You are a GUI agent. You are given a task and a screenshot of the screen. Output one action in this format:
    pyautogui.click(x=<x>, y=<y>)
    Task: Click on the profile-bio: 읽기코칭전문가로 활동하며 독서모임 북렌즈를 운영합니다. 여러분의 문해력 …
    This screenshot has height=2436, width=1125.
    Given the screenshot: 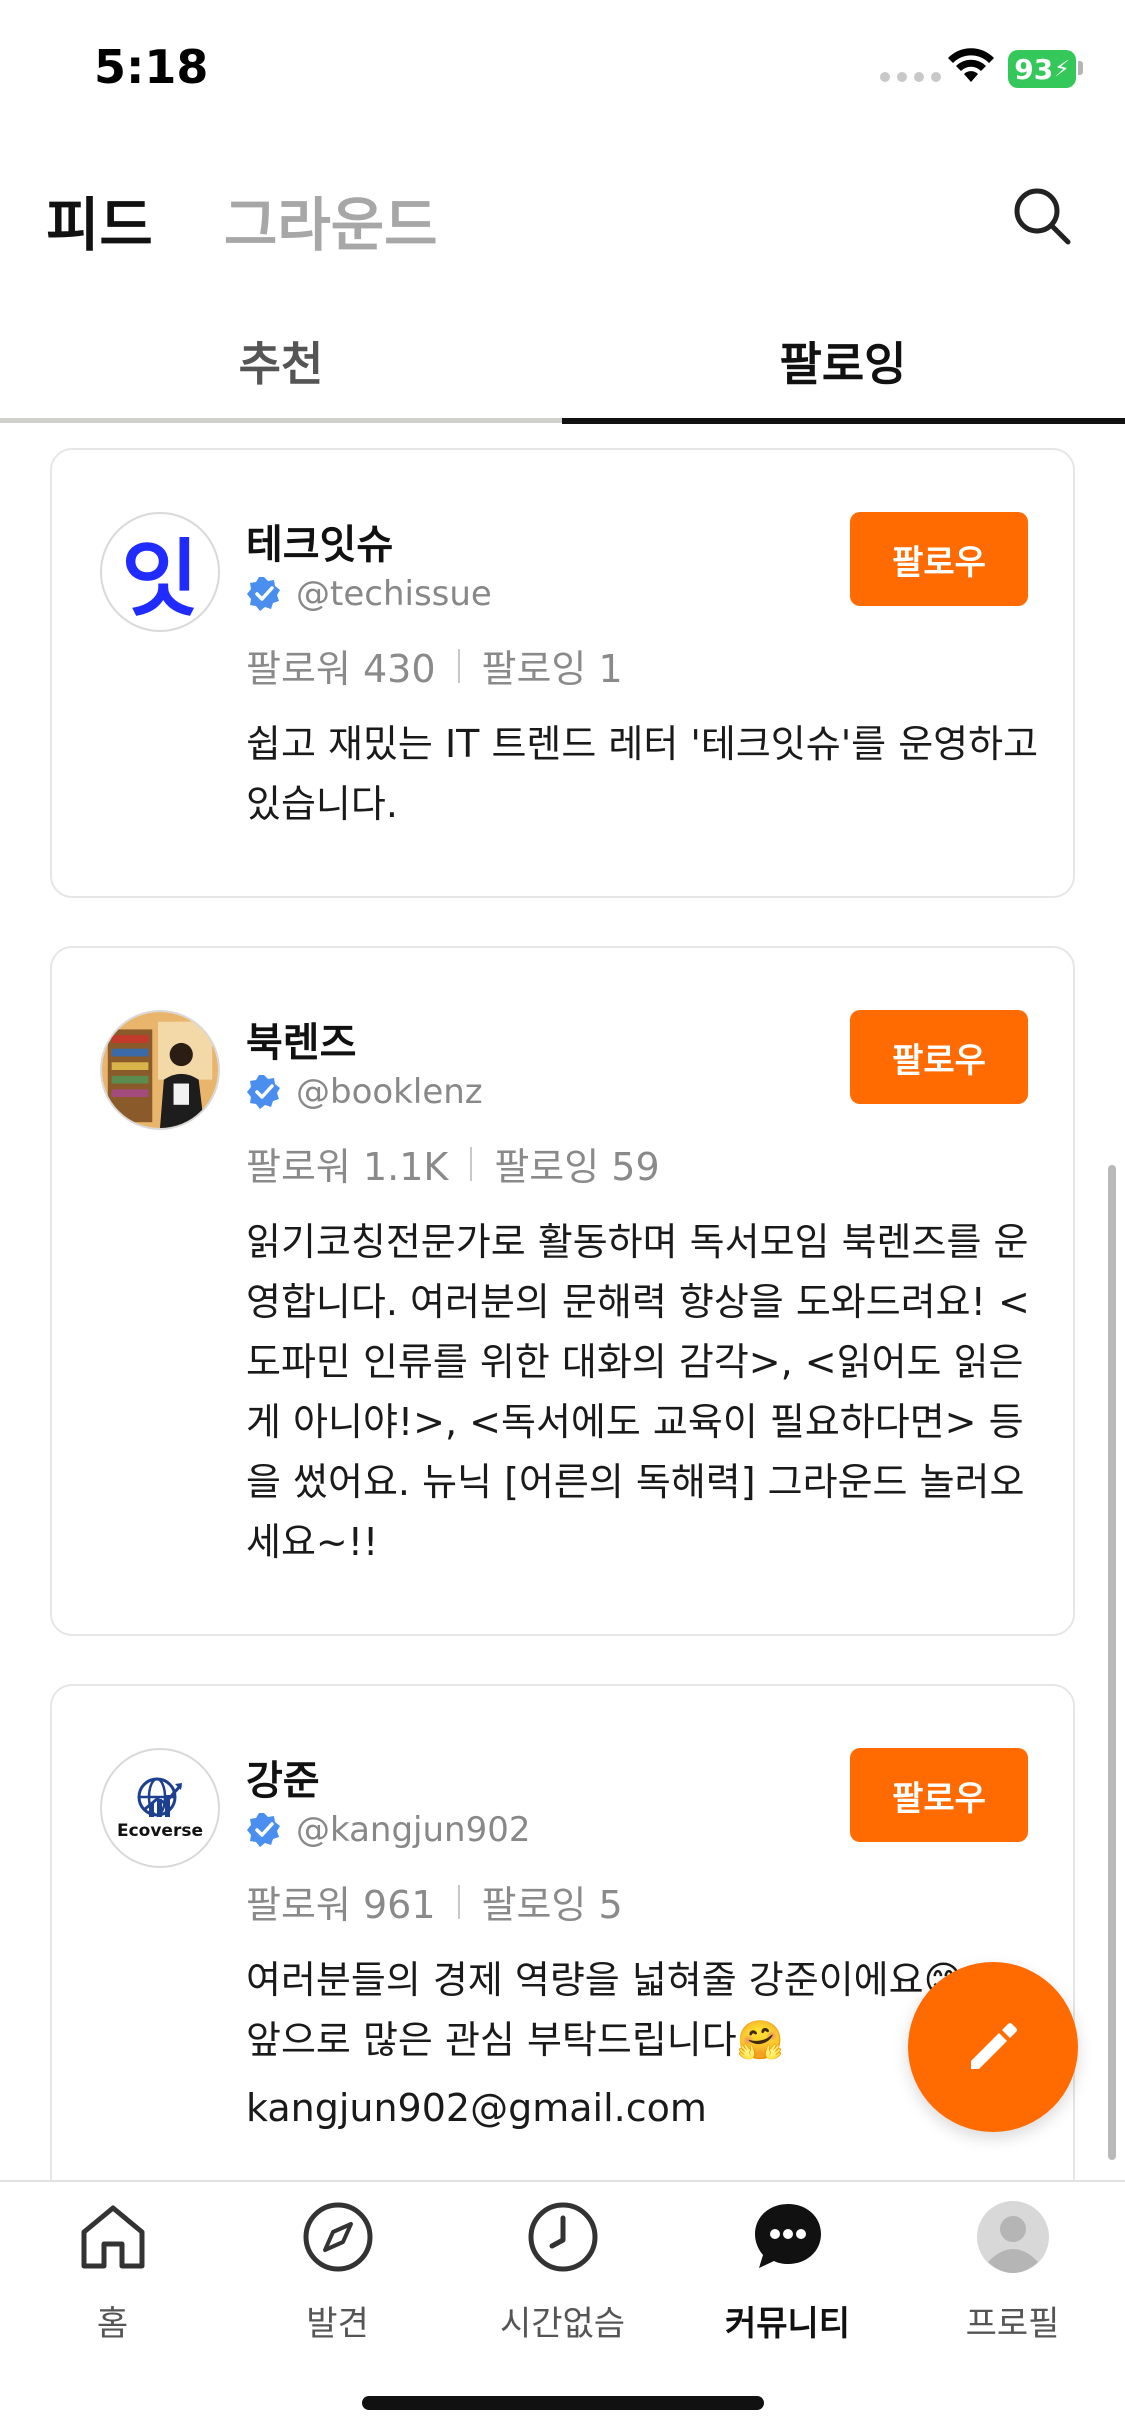 What is the action you would take?
    pyautogui.click(x=638, y=1392)
    